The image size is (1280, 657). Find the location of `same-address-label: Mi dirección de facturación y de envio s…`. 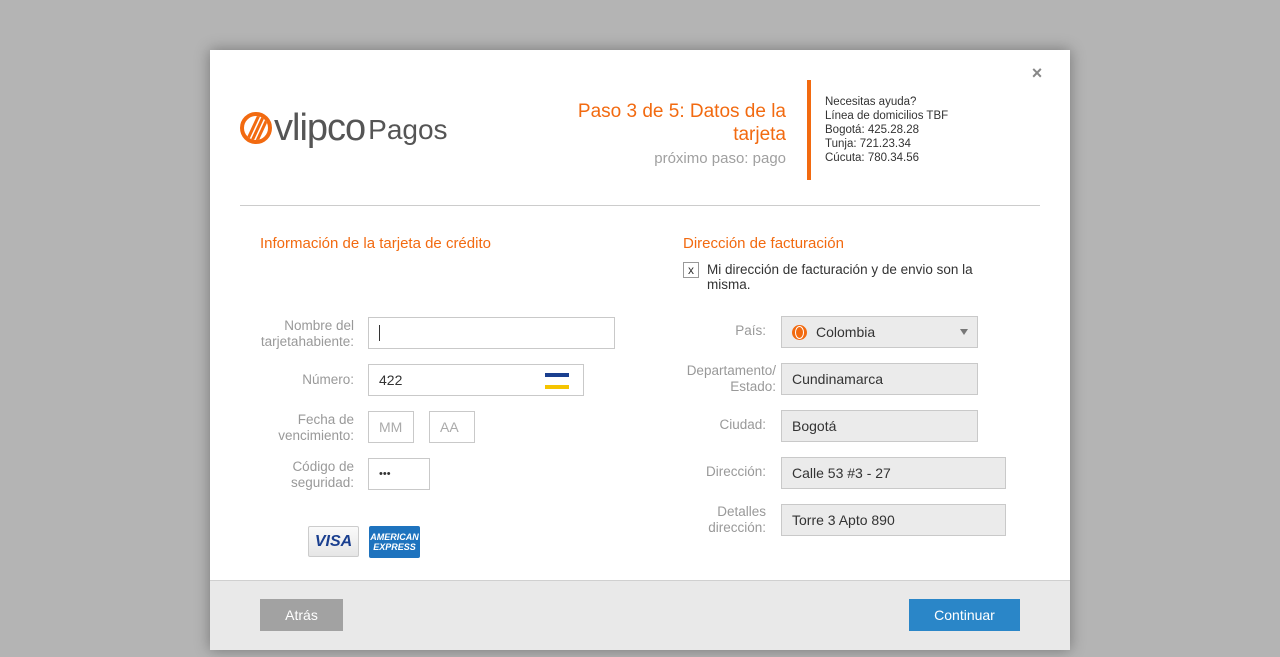

same-address-label: Mi dirección de facturación y de envio s… is located at coordinates (840, 277).